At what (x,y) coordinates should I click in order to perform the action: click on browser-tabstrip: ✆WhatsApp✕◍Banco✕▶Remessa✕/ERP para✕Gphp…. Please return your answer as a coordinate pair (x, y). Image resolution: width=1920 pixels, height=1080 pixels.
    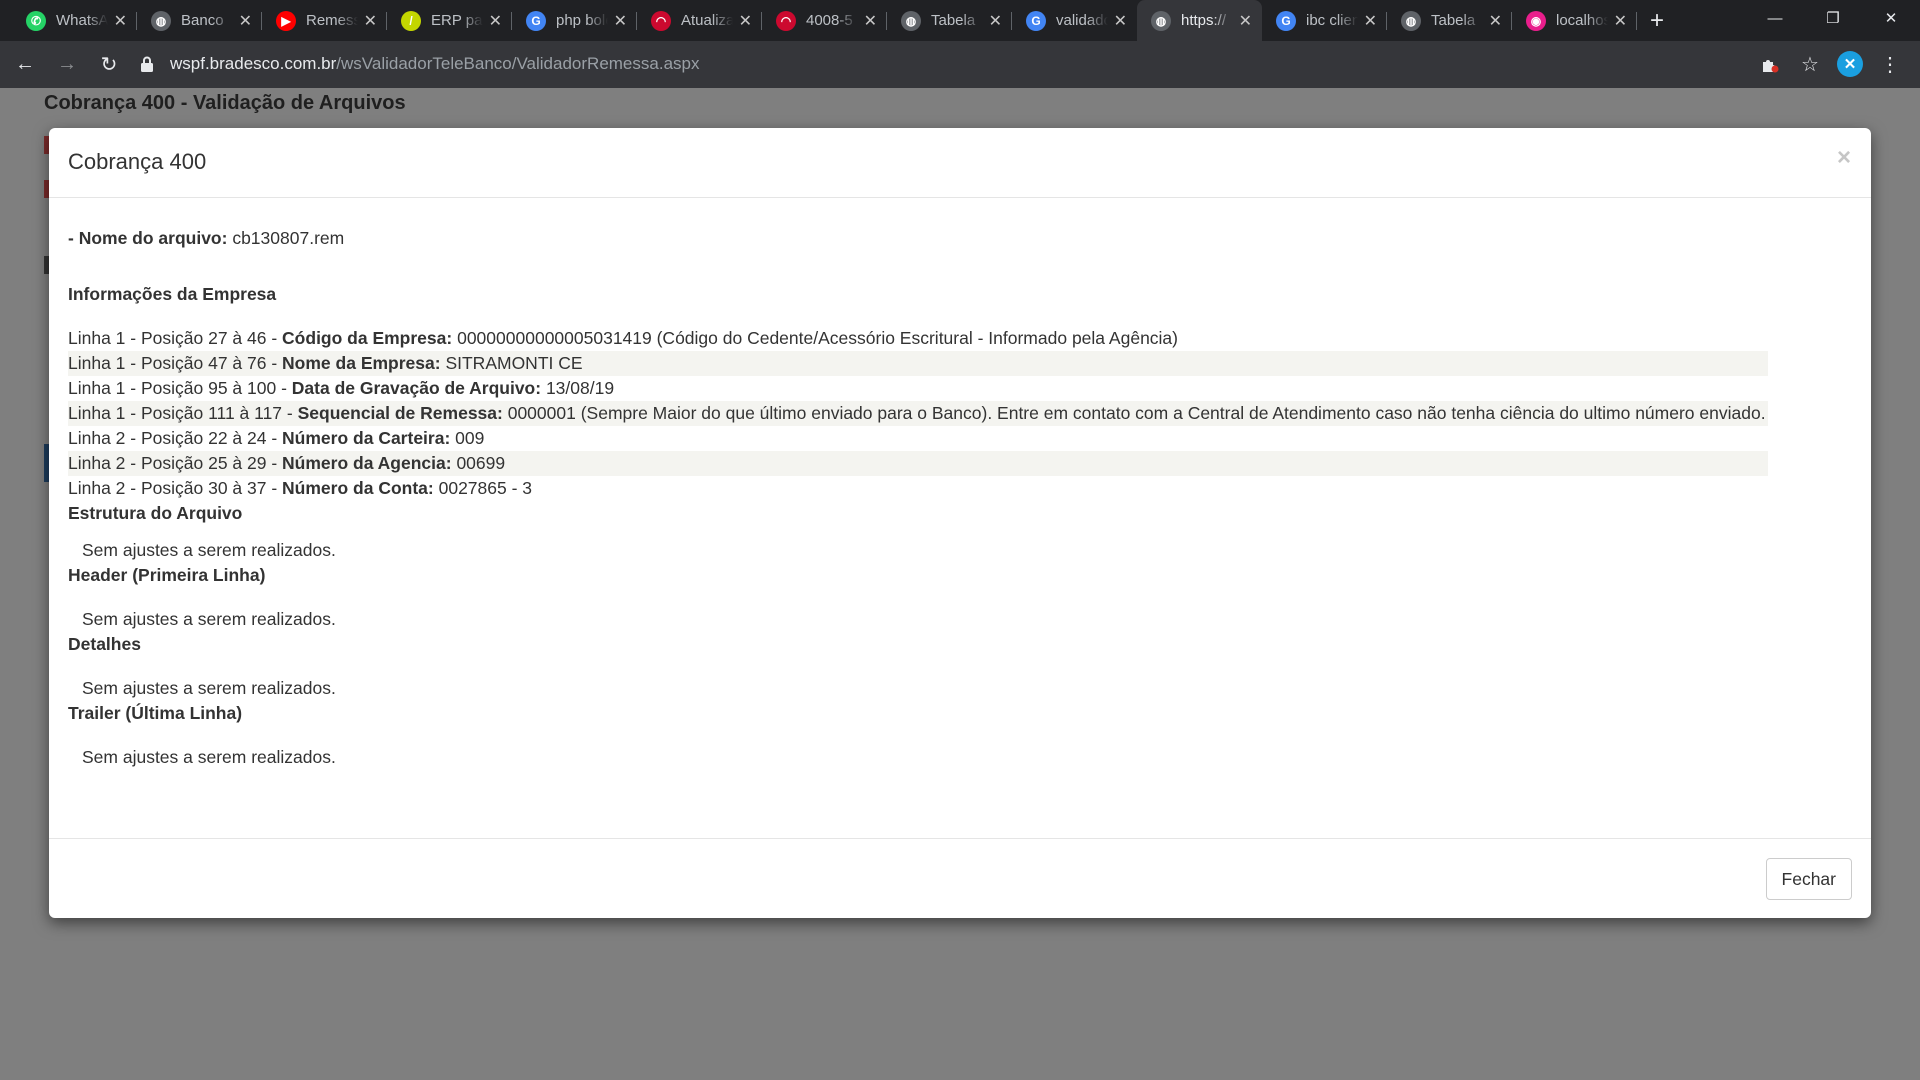
    Looking at the image, I should click on (960, 20).